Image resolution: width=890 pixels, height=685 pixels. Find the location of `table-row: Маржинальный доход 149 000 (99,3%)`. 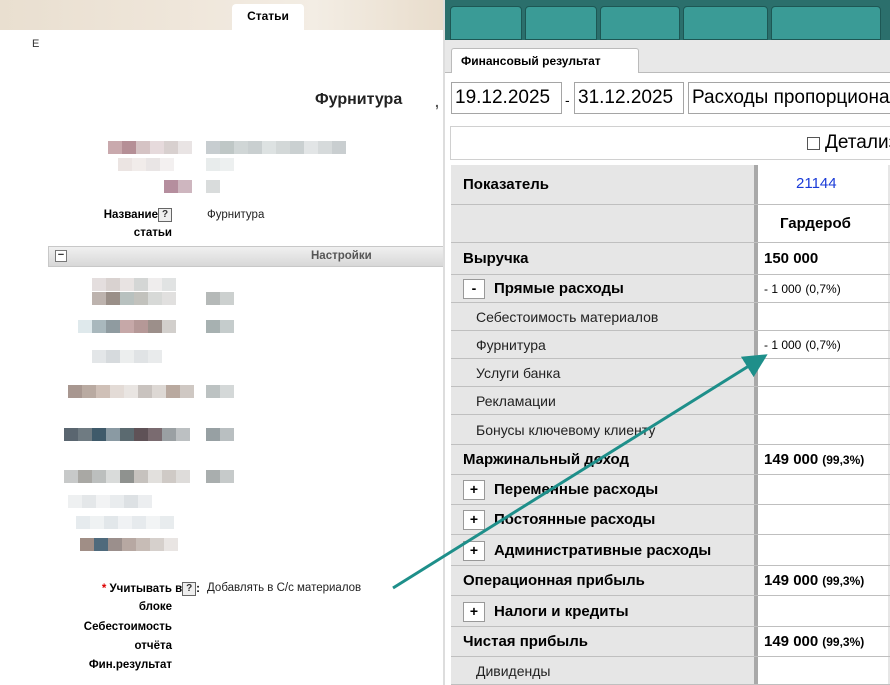

table-row: Маржинальный доход 149 000 (99,3%) is located at coordinates (670, 460).